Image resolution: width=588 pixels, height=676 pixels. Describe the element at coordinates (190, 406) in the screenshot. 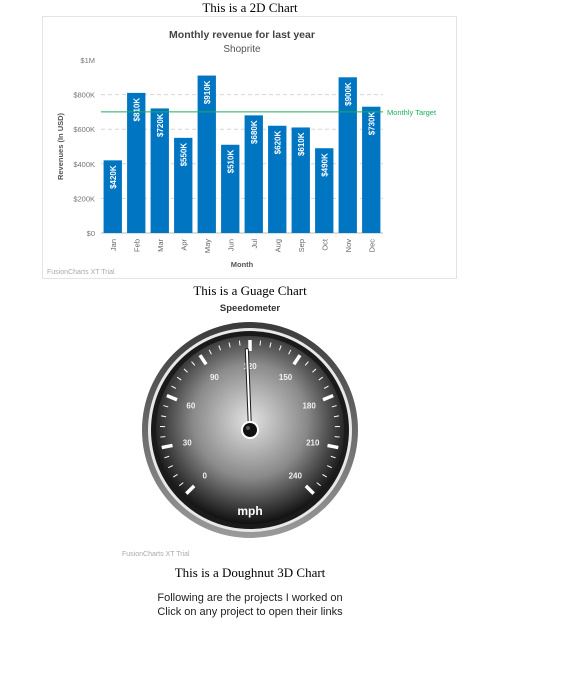

I see `gauge-tick-label: 60` at that location.